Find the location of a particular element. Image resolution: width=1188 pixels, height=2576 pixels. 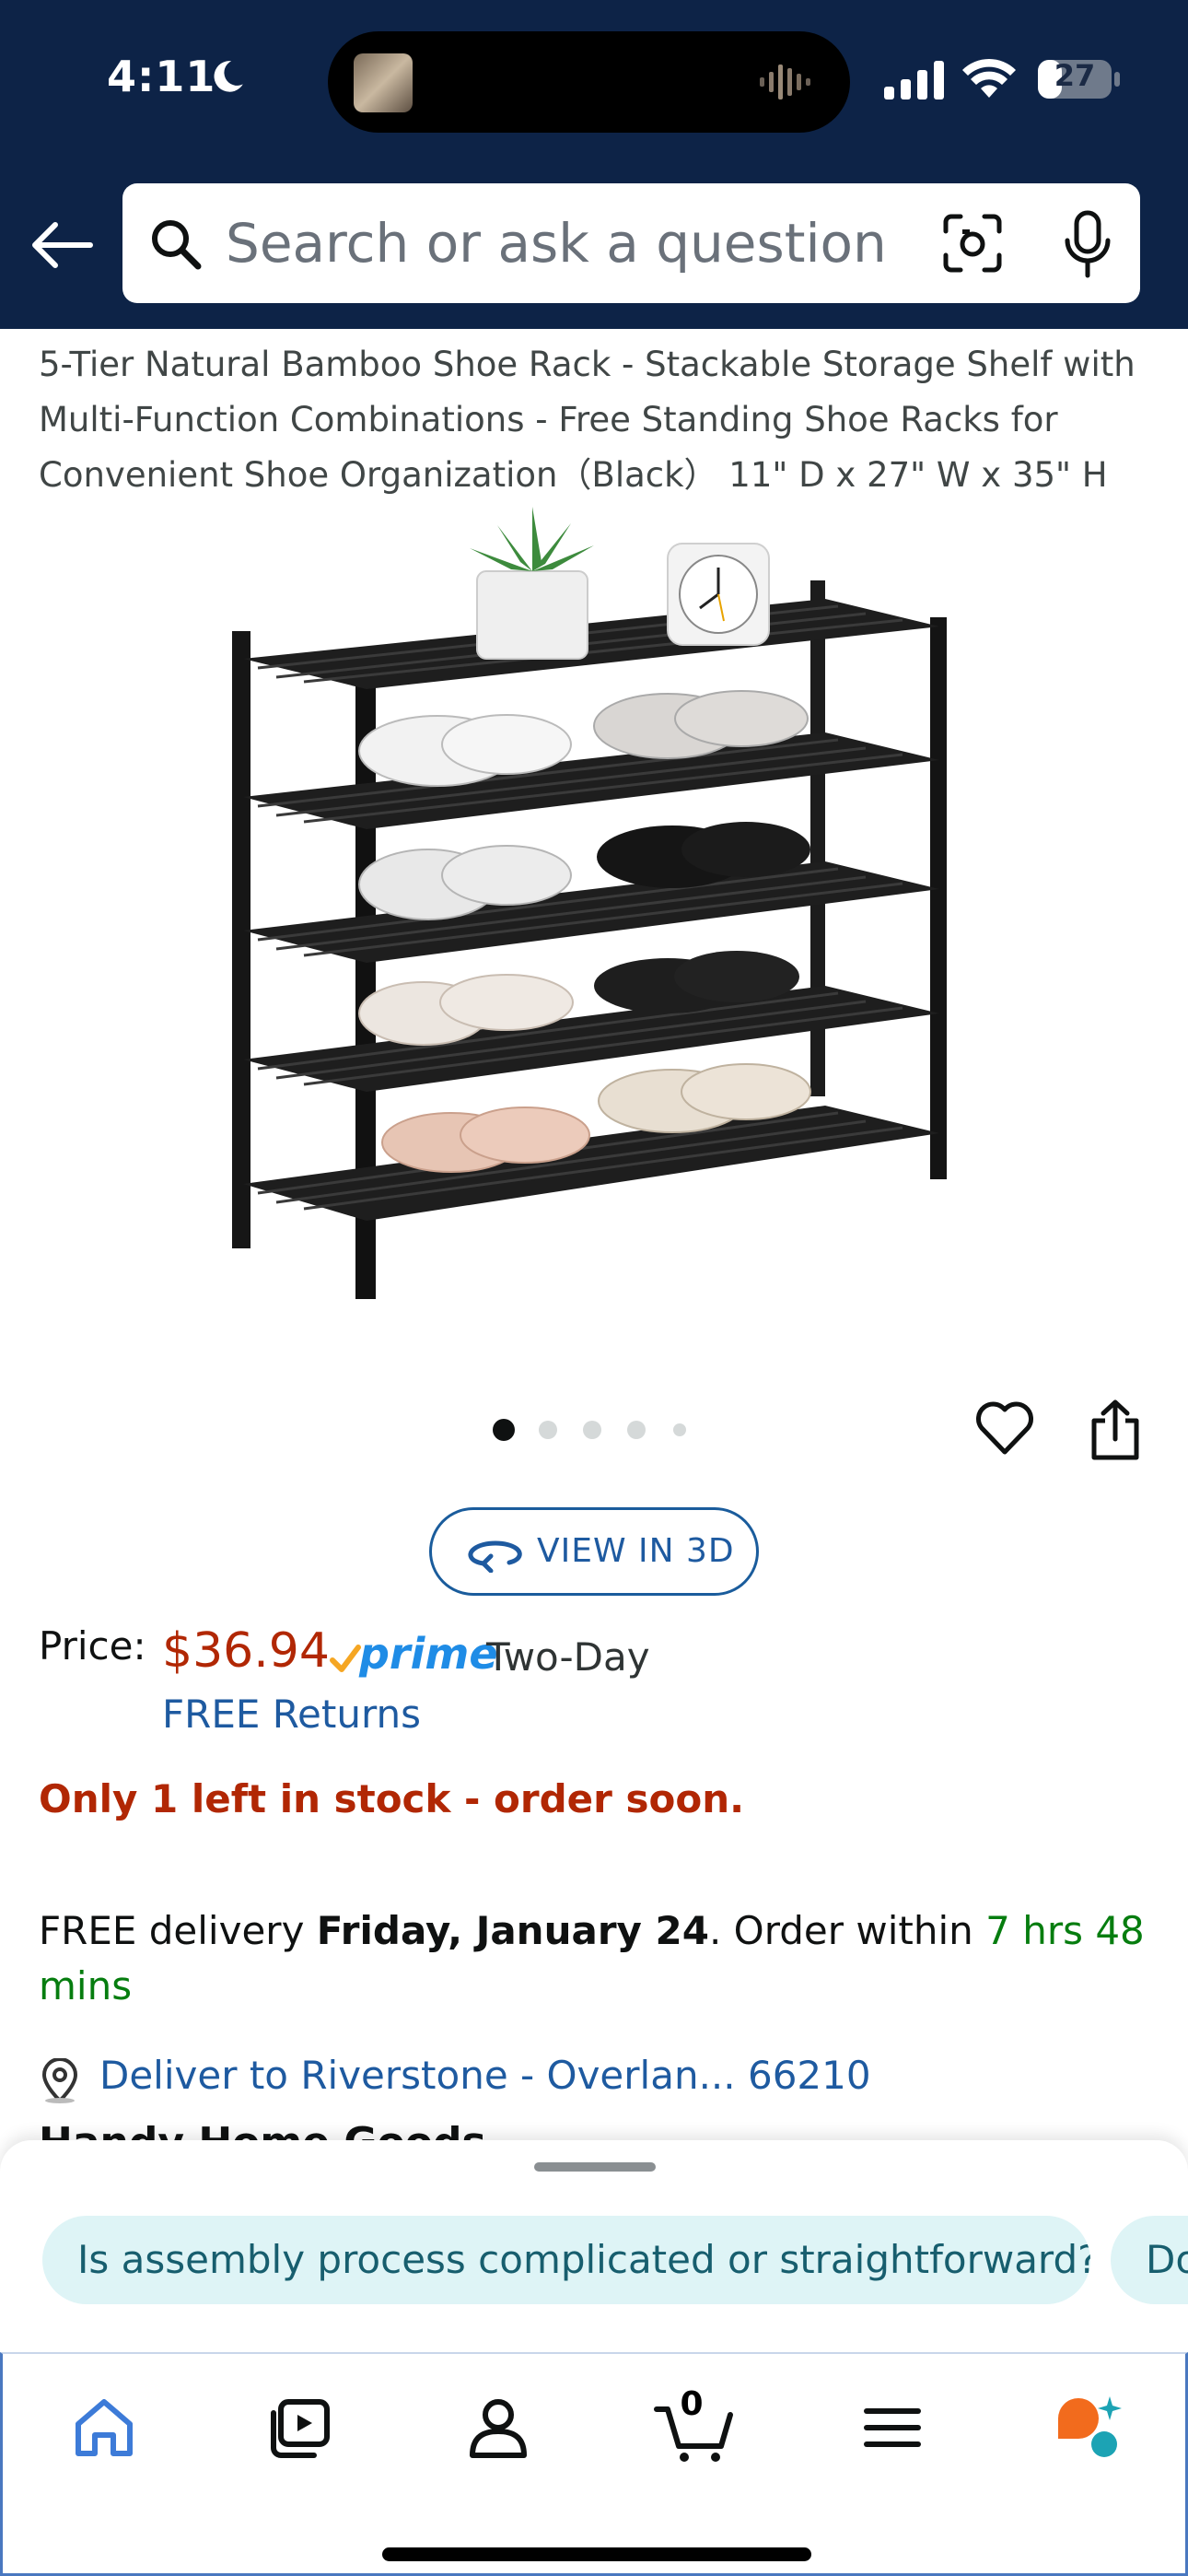

video-library-icon is located at coordinates (299, 2428).